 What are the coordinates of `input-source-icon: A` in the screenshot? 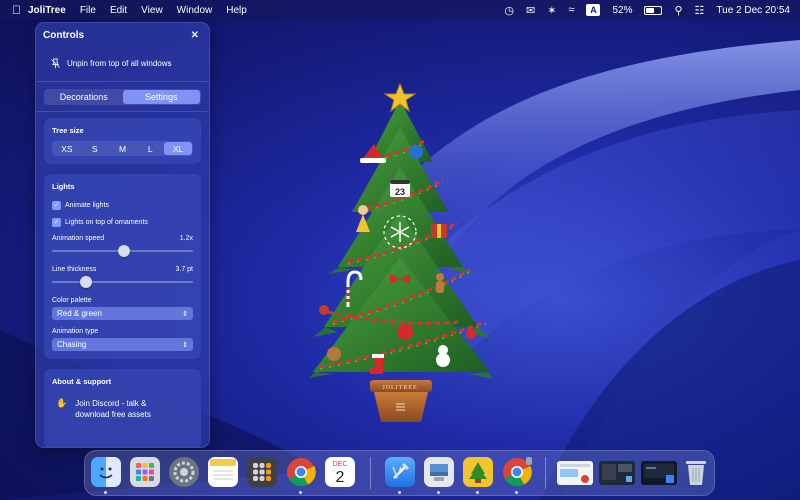 It's located at (593, 10).